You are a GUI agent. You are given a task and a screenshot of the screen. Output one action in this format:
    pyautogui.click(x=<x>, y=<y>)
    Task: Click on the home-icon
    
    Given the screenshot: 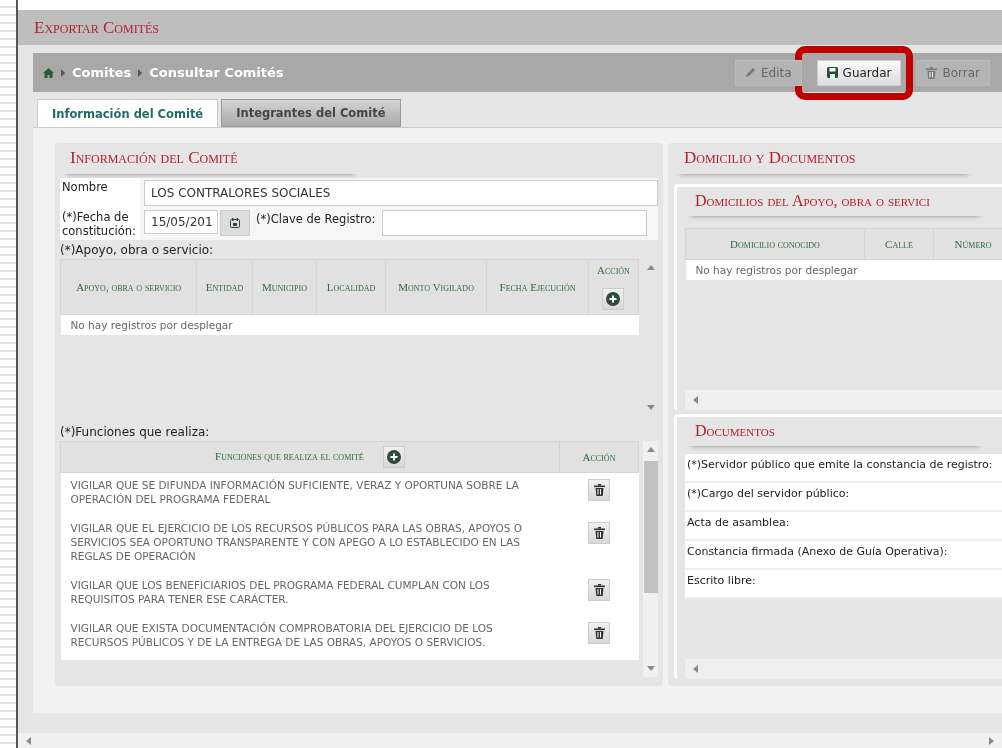 What is the action you would take?
    pyautogui.click(x=48, y=72)
    